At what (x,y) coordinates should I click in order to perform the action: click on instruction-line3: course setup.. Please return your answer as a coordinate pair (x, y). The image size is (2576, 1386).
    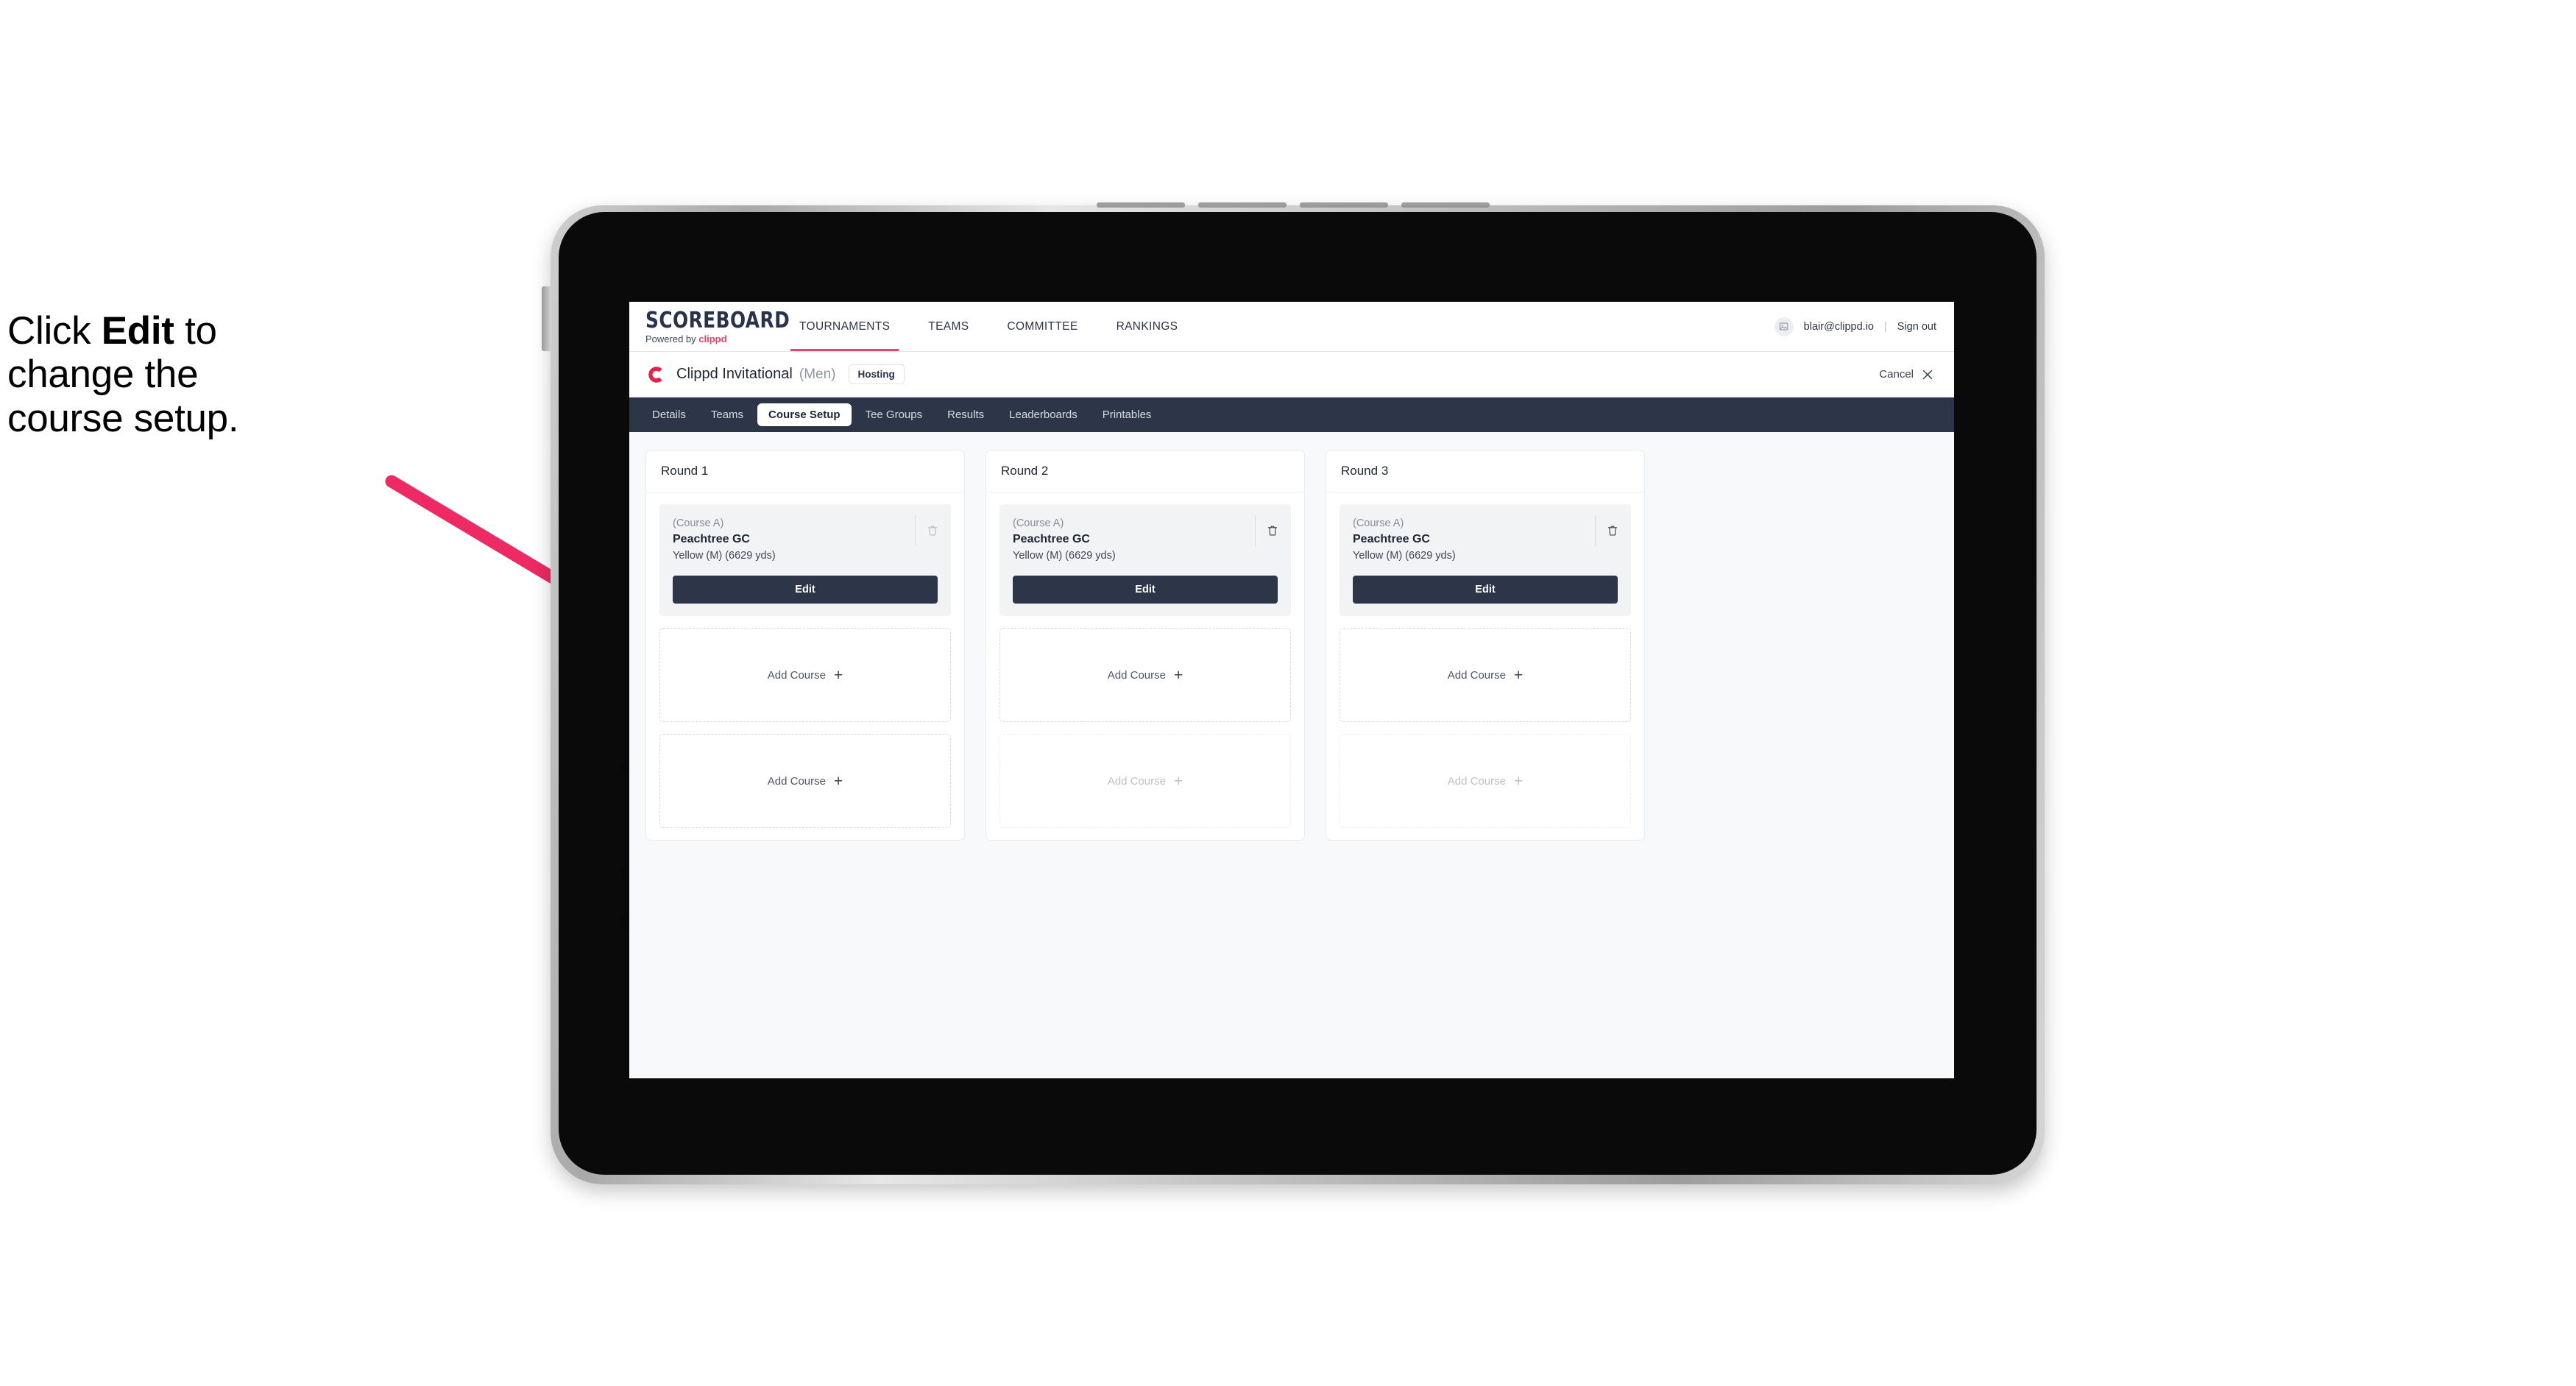
    Looking at the image, I should click on (123, 418).